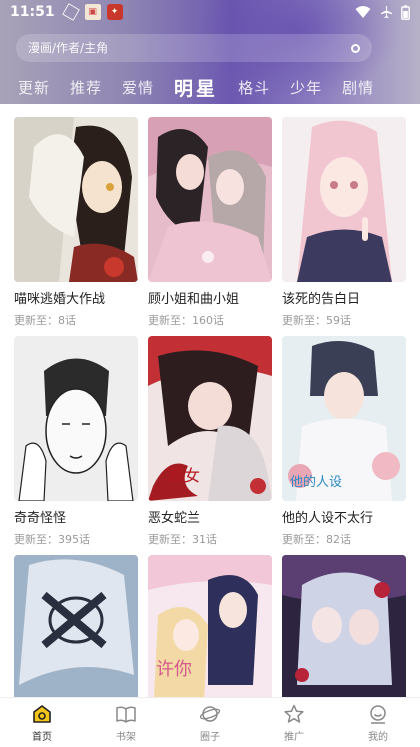  I want to click on tab-romance: 爱情, so click(138, 87).